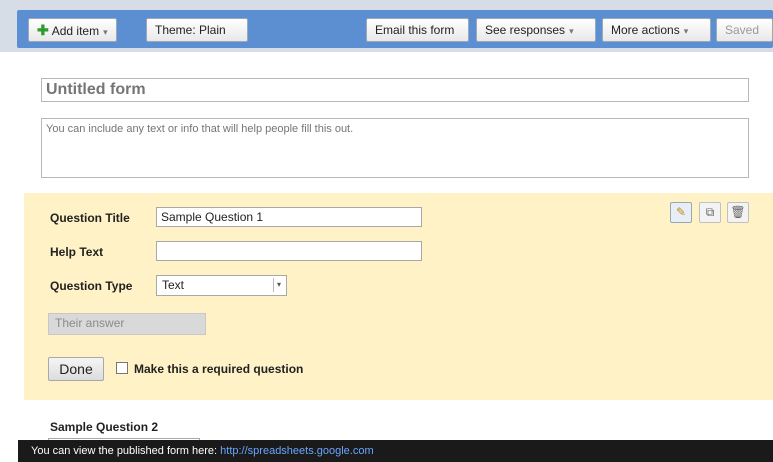  I want to click on theme-button: Theme: Plain, so click(197, 30).